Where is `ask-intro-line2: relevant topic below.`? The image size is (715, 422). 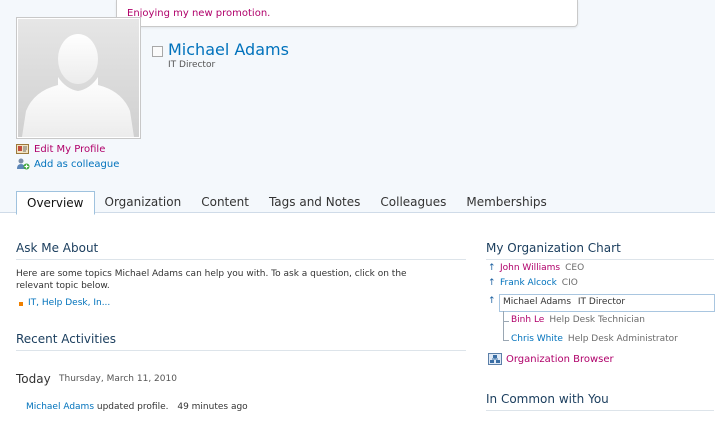
ask-intro-line2: relevant topic below. is located at coordinates (63, 286).